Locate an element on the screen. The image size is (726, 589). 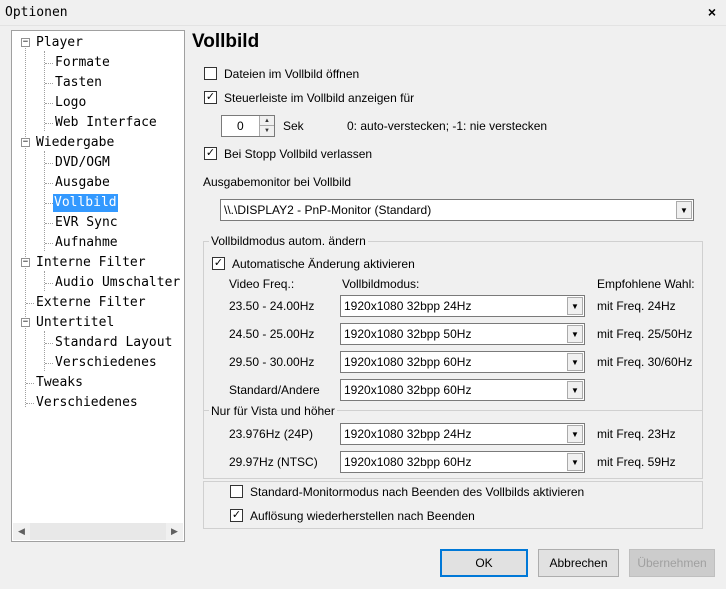
scroll-track is located at coordinates (98, 531).